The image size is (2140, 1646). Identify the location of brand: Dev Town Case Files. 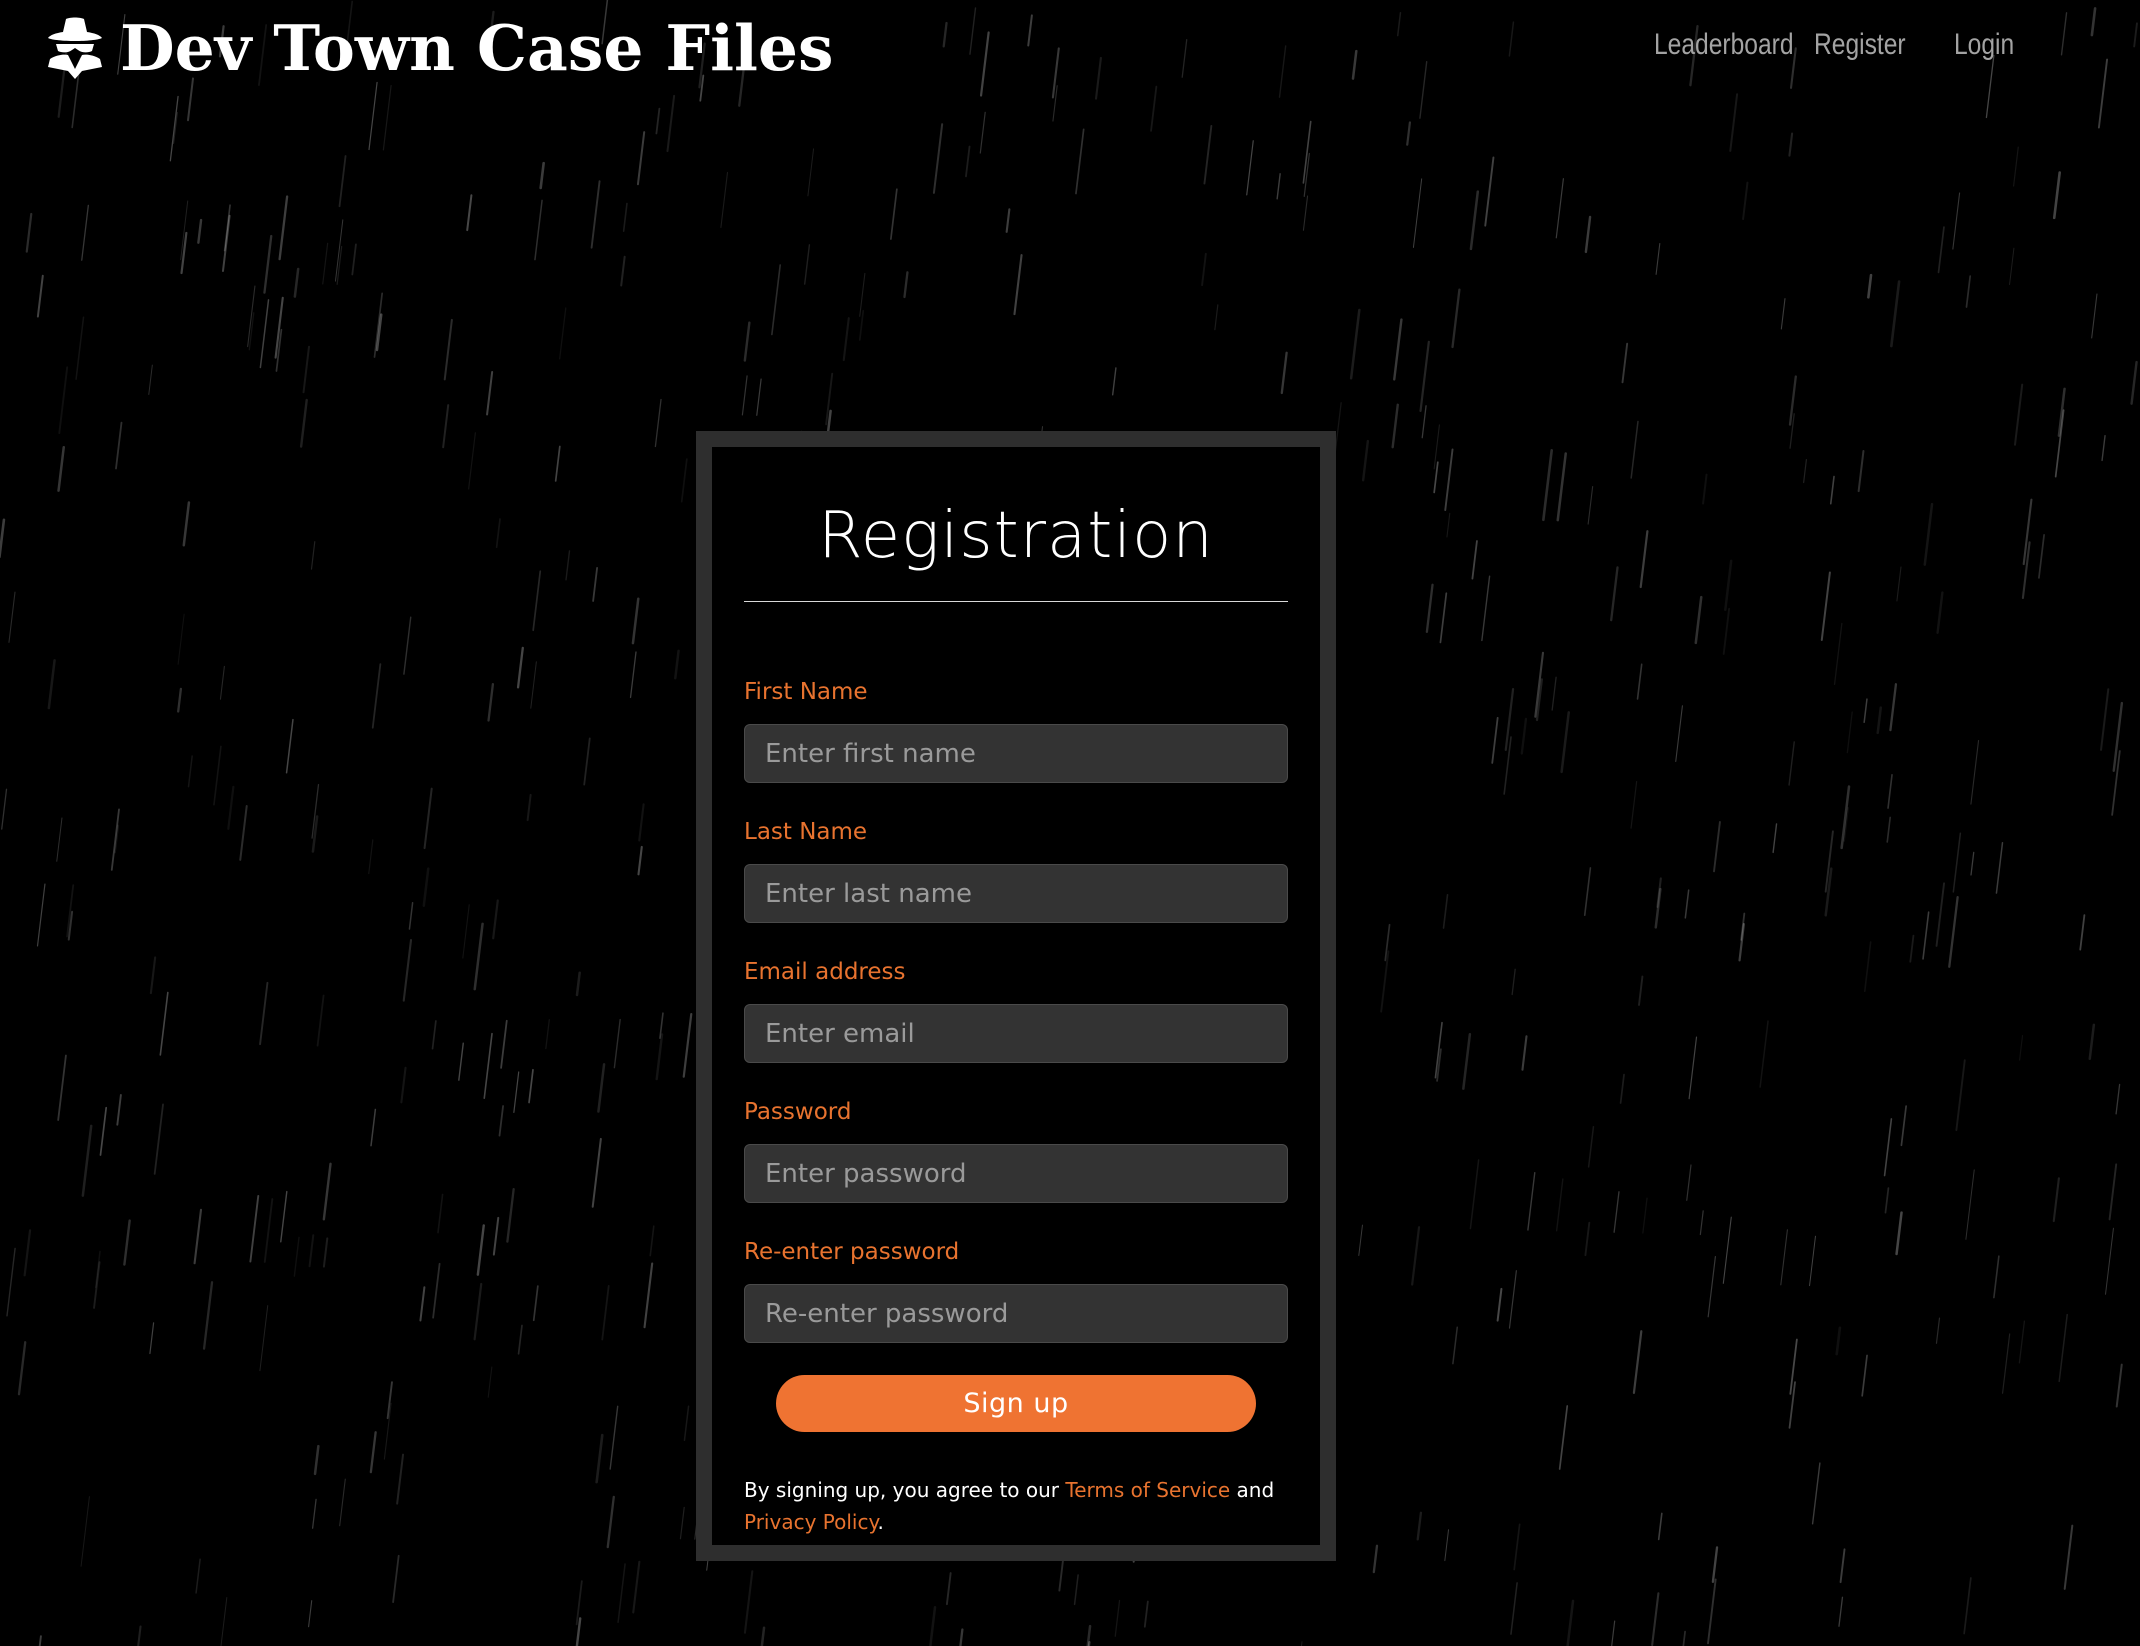
(439, 48).